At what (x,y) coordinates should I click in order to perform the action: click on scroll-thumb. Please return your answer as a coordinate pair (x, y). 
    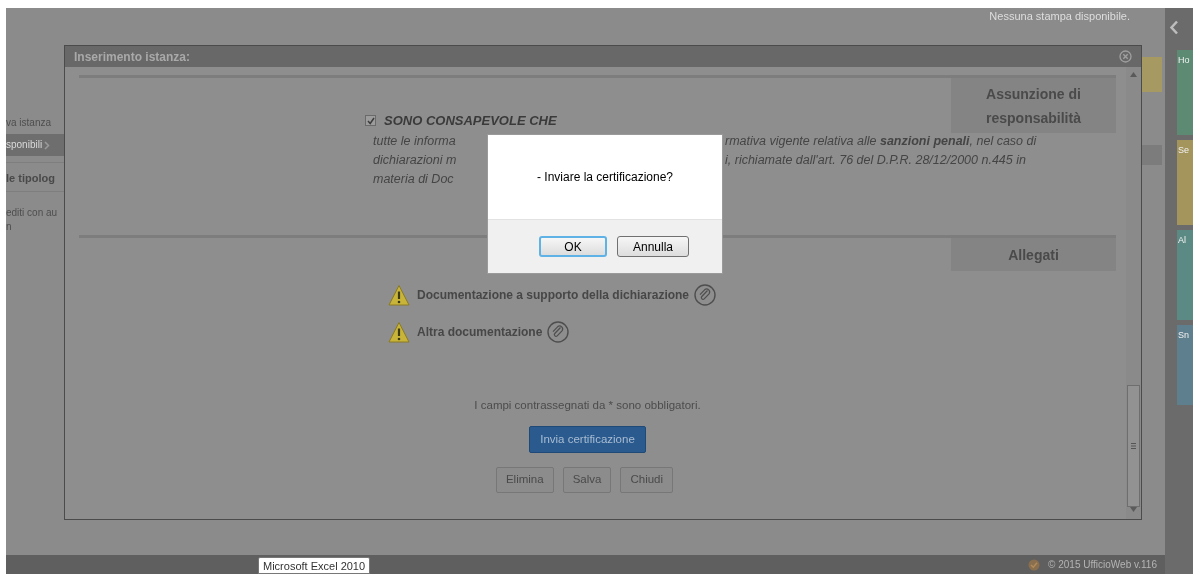
    Looking at the image, I should click on (1133, 446).